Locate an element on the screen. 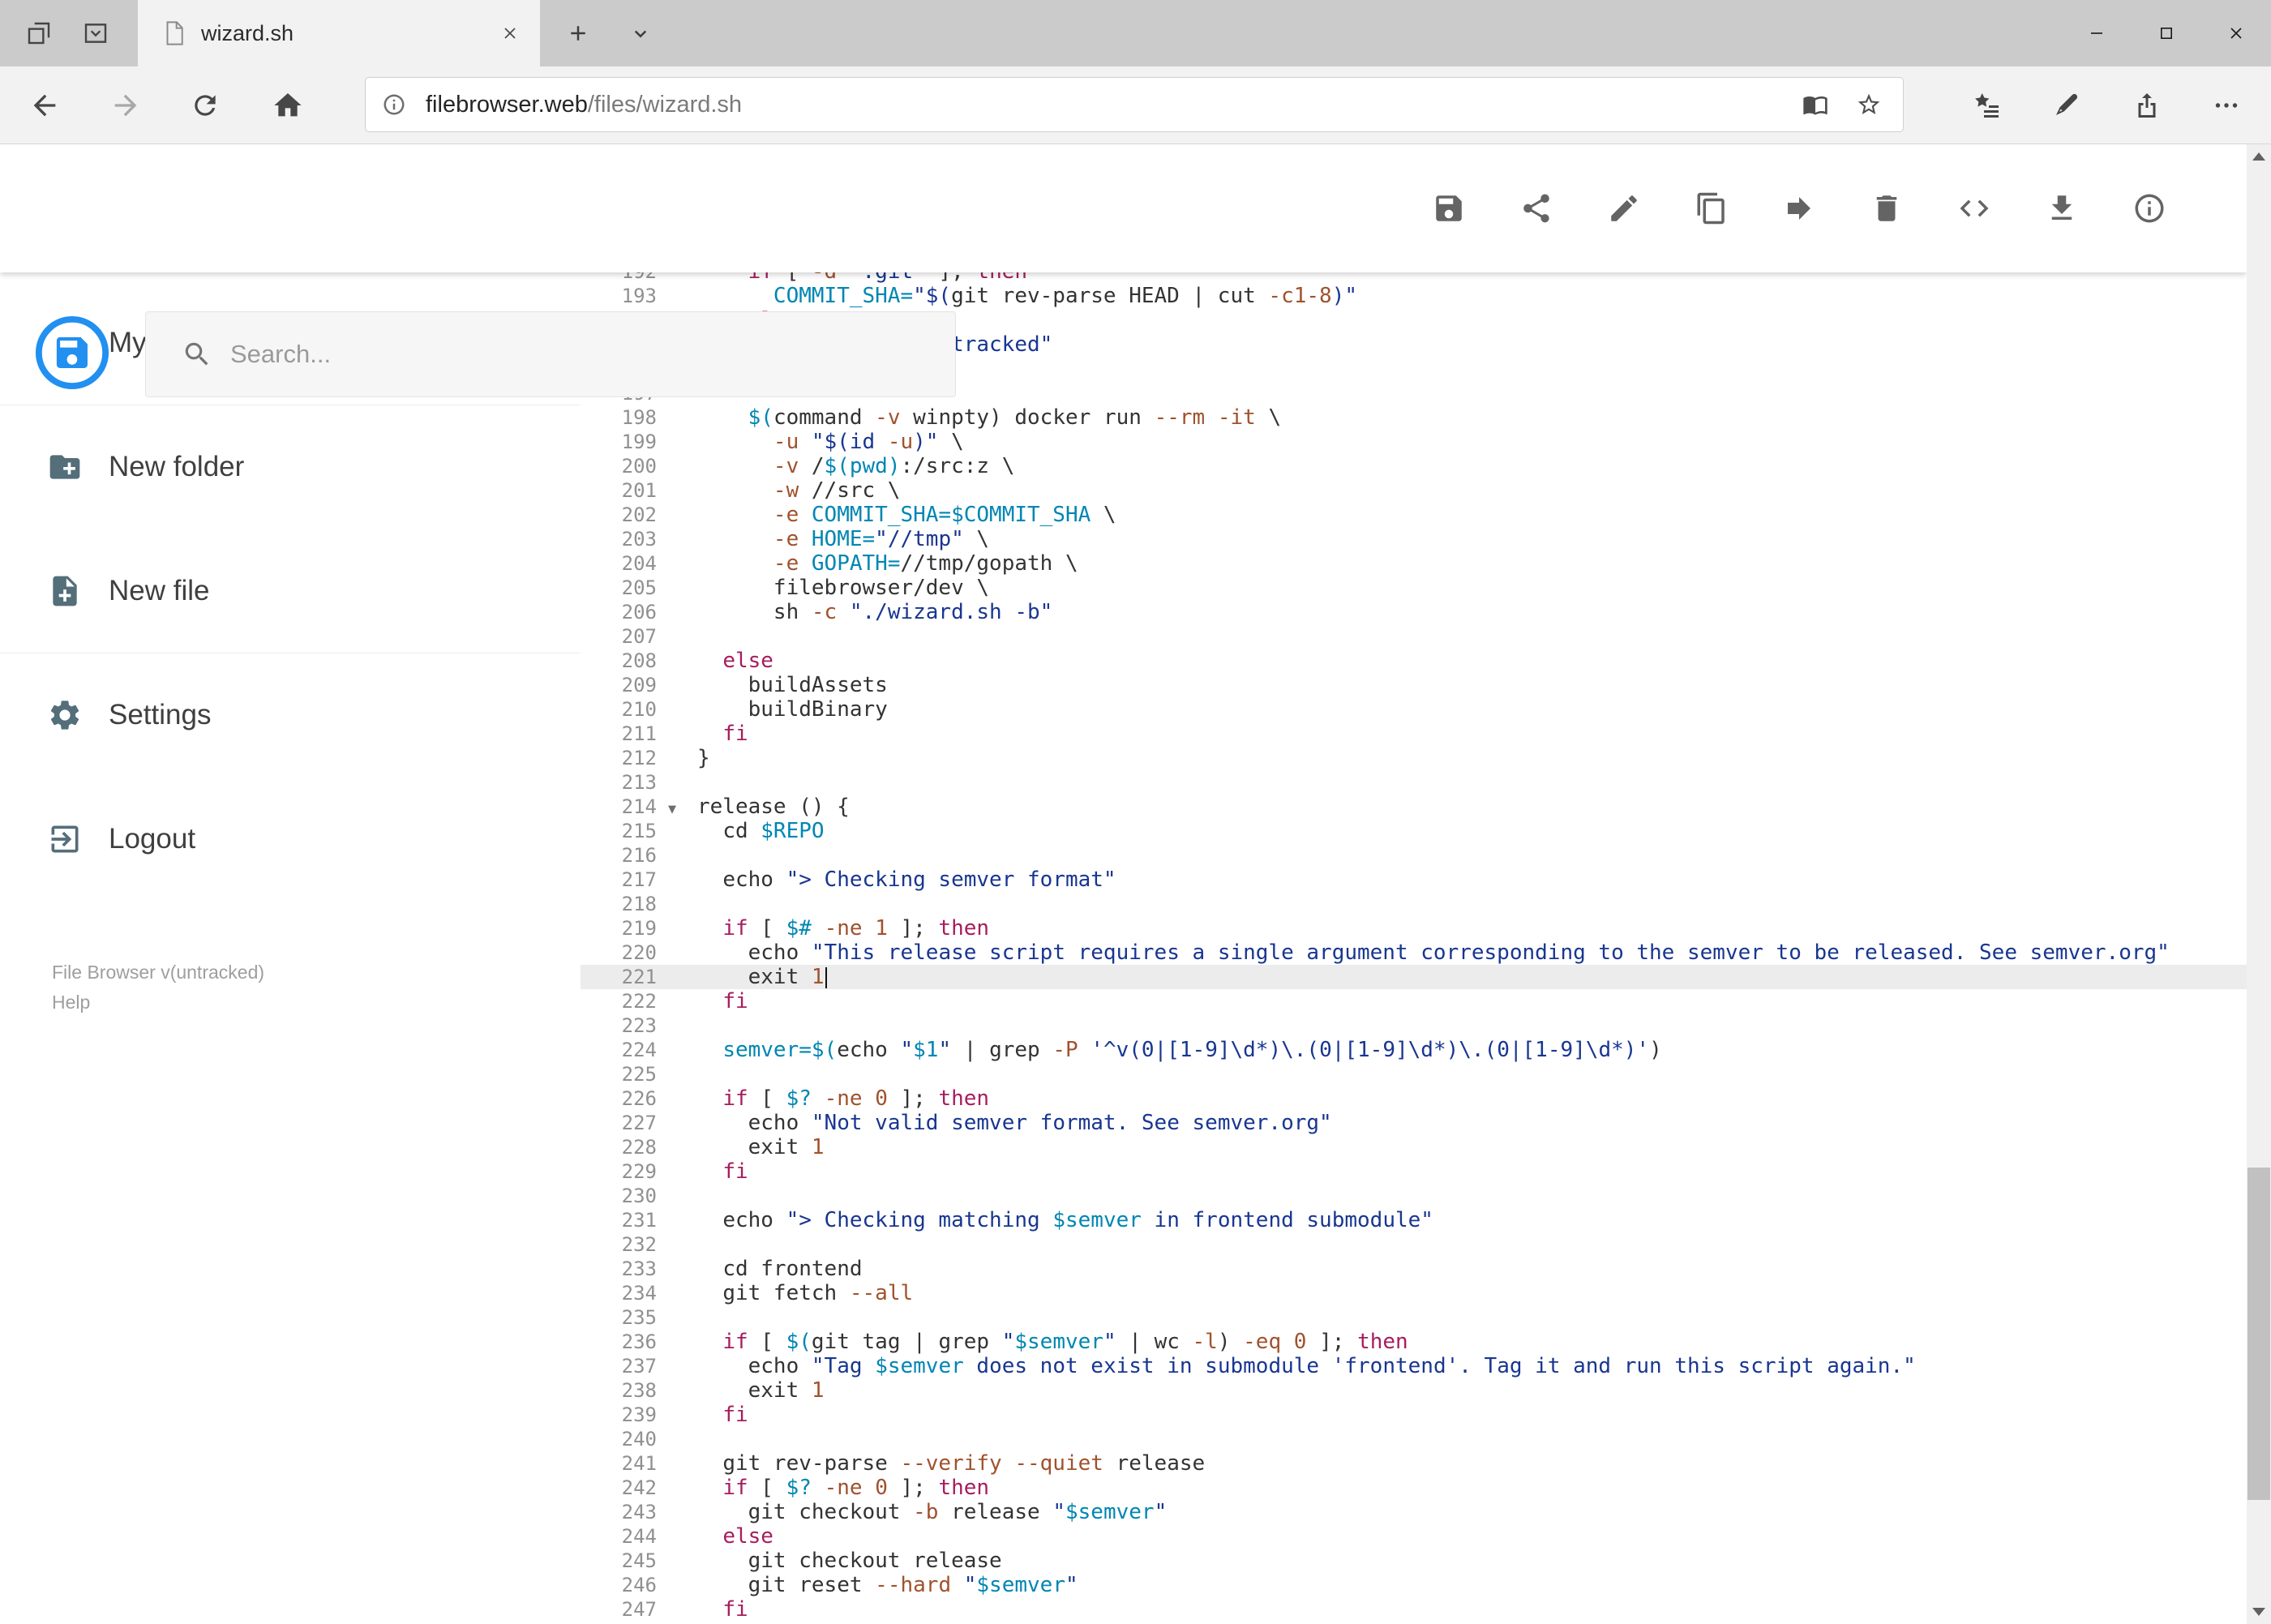 This screenshot has width=2271, height=1624. save-icon is located at coordinates (1449, 208).